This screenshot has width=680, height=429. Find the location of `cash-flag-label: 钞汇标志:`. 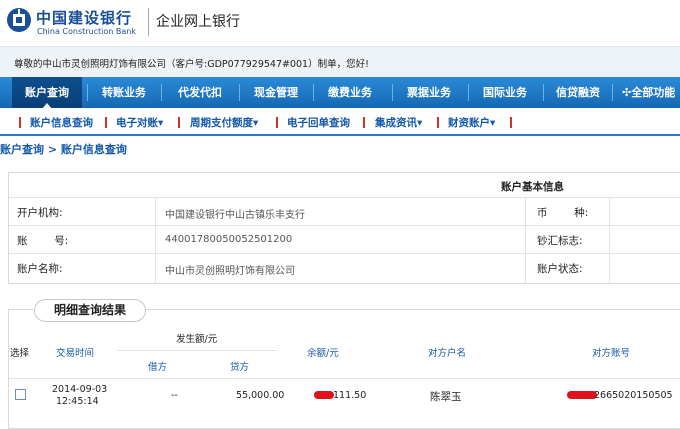

cash-flag-label: 钞汇标志: is located at coordinates (560, 241).